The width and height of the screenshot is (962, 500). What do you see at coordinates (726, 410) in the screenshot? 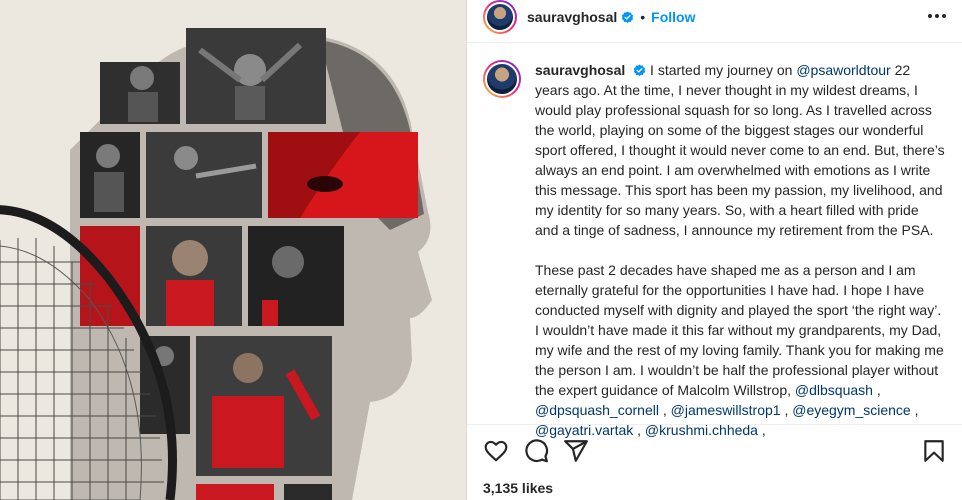
I see `mention-link: @jameswillstrop1` at bounding box center [726, 410].